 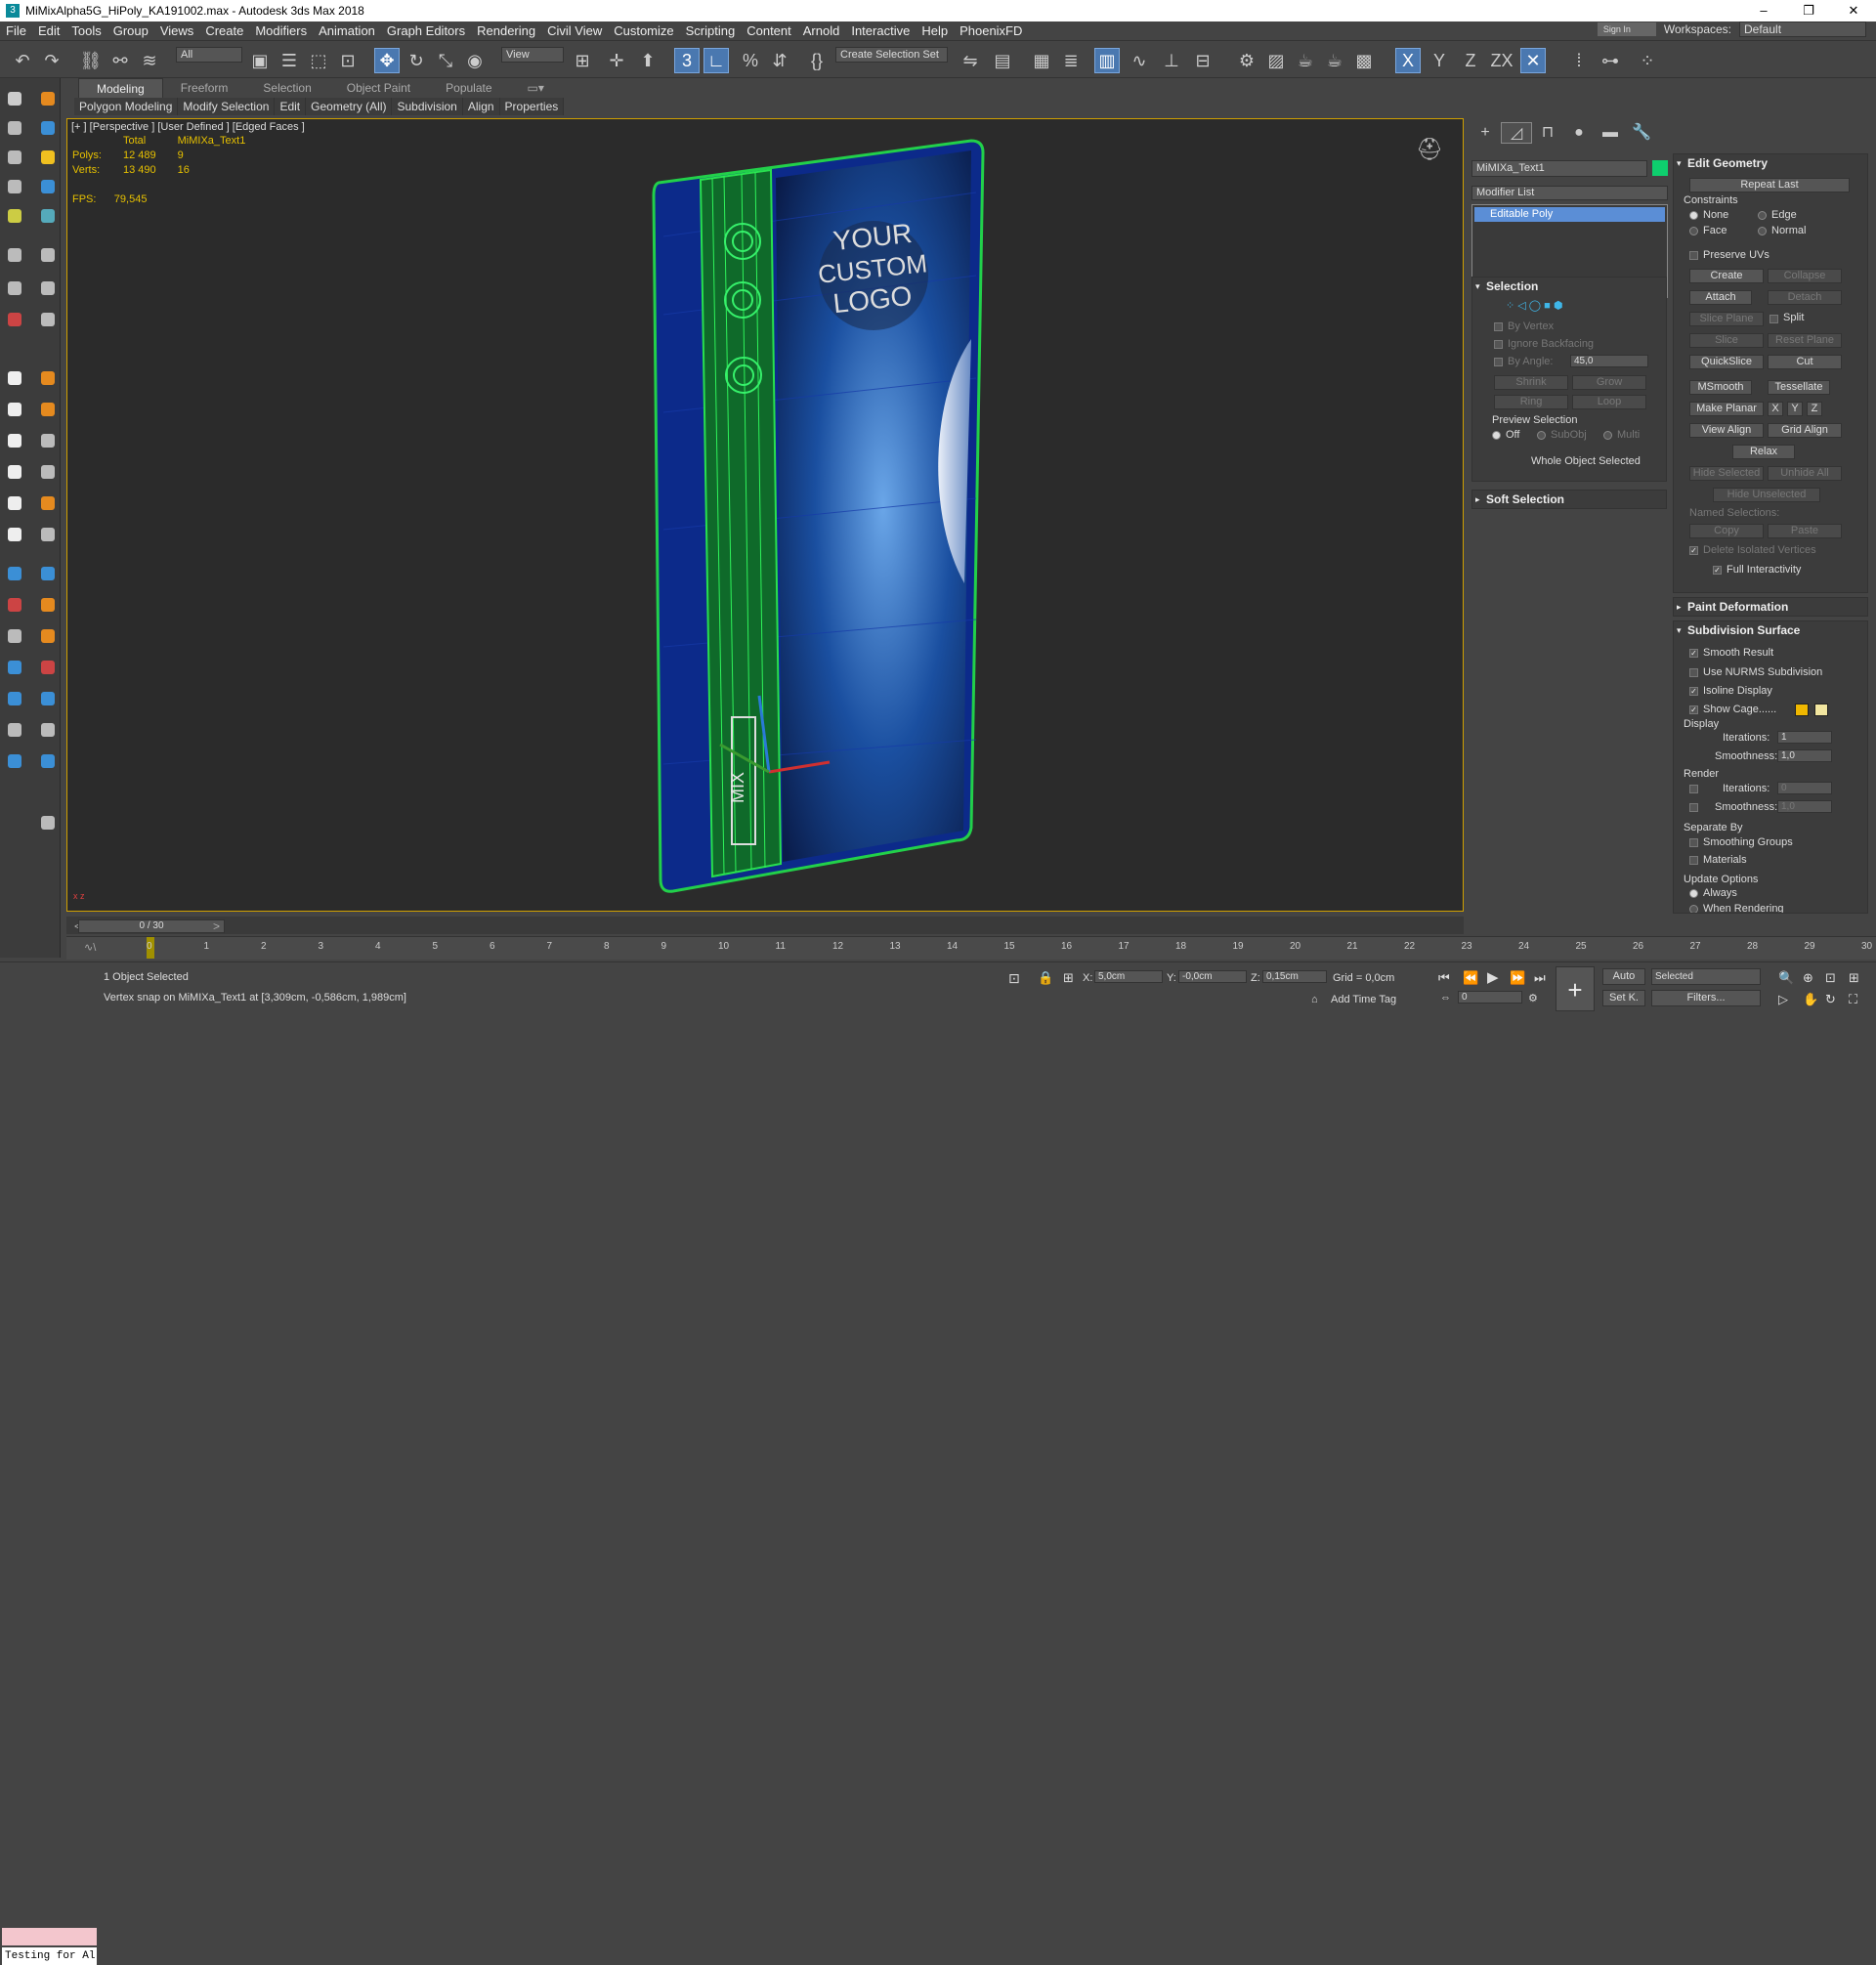 What do you see at coordinates (48, 31) in the screenshot?
I see `menu-edit: Edit` at bounding box center [48, 31].